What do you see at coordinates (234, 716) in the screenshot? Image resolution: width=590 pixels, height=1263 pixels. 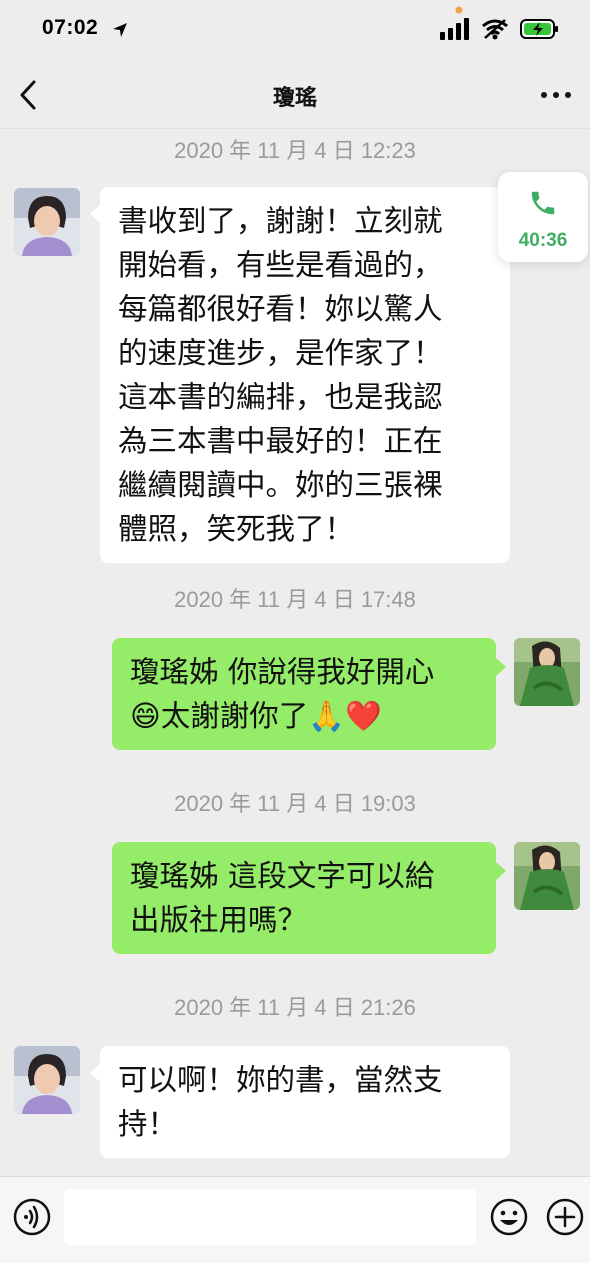 I see `message-line: 太謝謝你了` at bounding box center [234, 716].